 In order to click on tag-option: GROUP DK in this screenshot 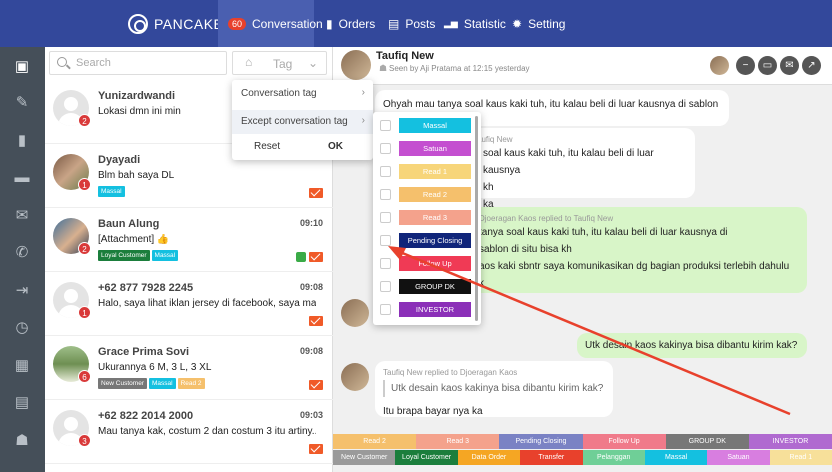, I will do `click(427, 288)`.